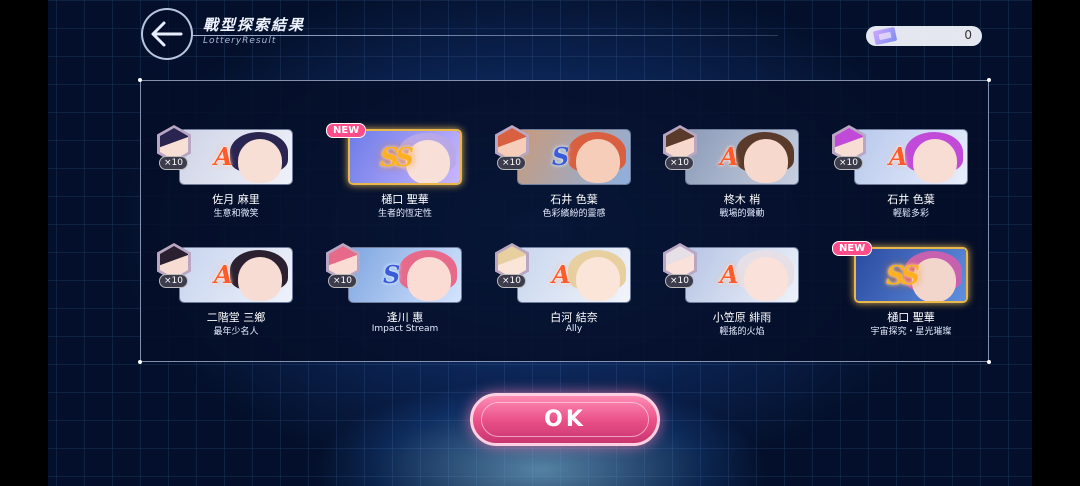 The width and height of the screenshot is (1080, 486). I want to click on currency-display: 0, so click(924, 36).